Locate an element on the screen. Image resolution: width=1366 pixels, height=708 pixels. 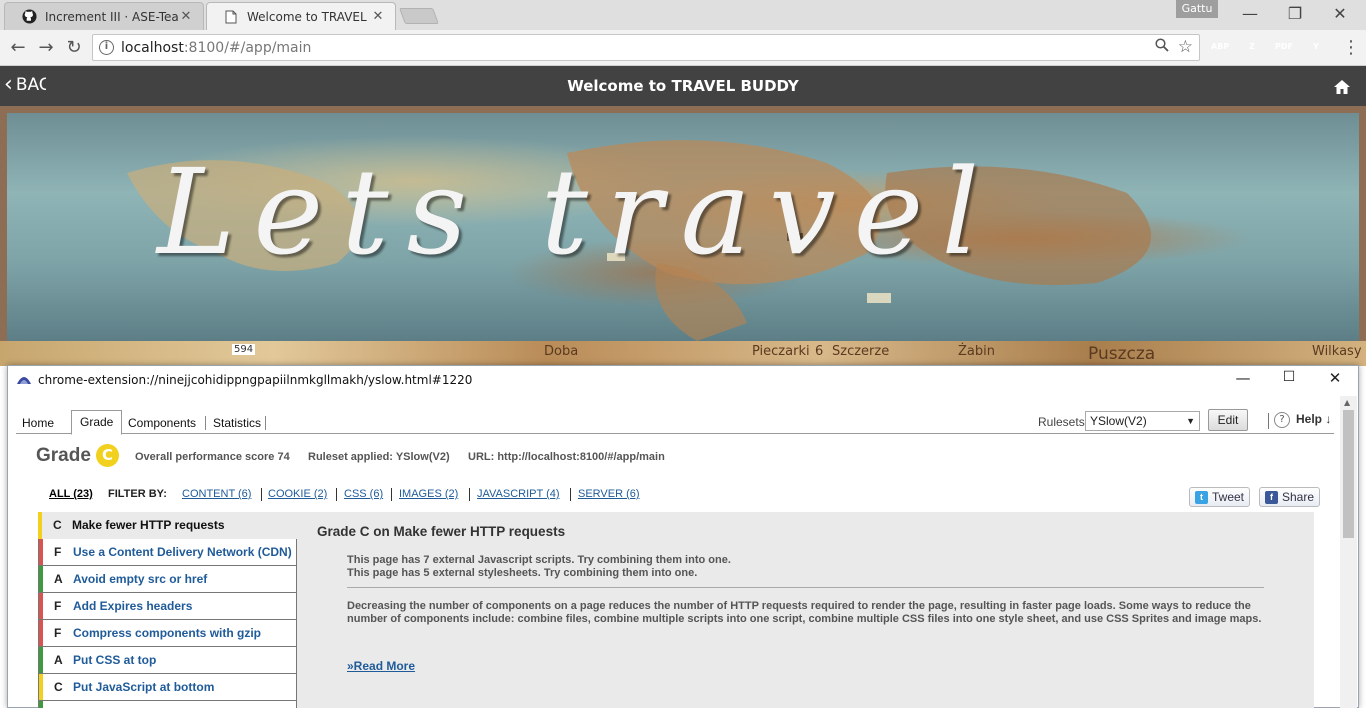
help-separator is located at coordinates (1268, 421).